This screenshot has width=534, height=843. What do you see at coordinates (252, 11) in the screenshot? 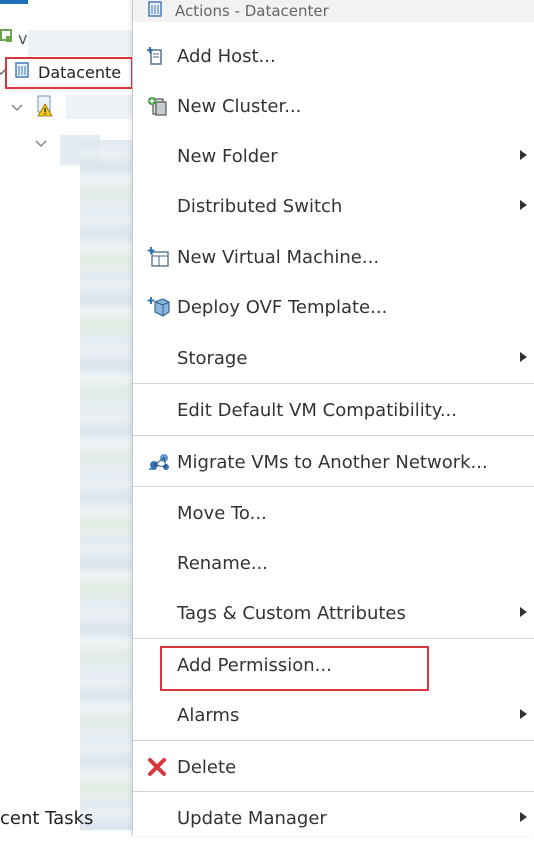
I see `menu-header-title: Actions - Datacenter` at bounding box center [252, 11].